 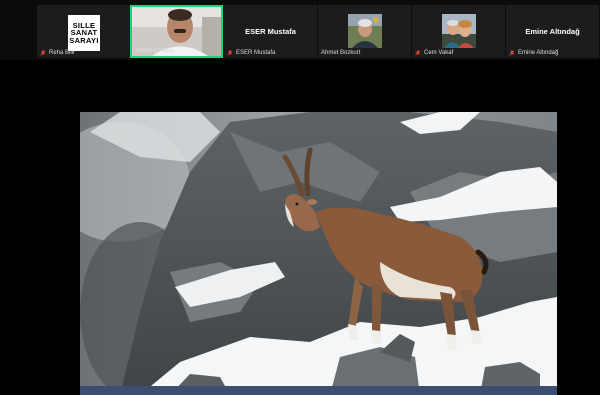 I want to click on participant-tile: ESER Mustafa ESER Mustafa, so click(x=270, y=31).